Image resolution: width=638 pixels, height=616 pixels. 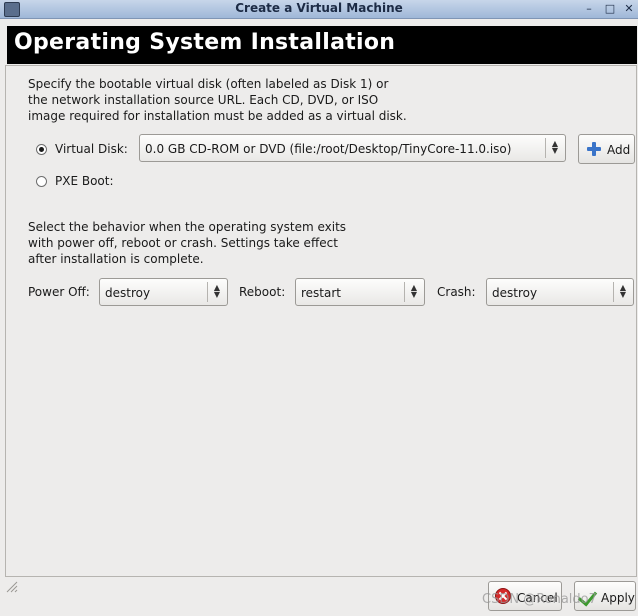 I want to click on reboot-value: restart, so click(x=321, y=293).